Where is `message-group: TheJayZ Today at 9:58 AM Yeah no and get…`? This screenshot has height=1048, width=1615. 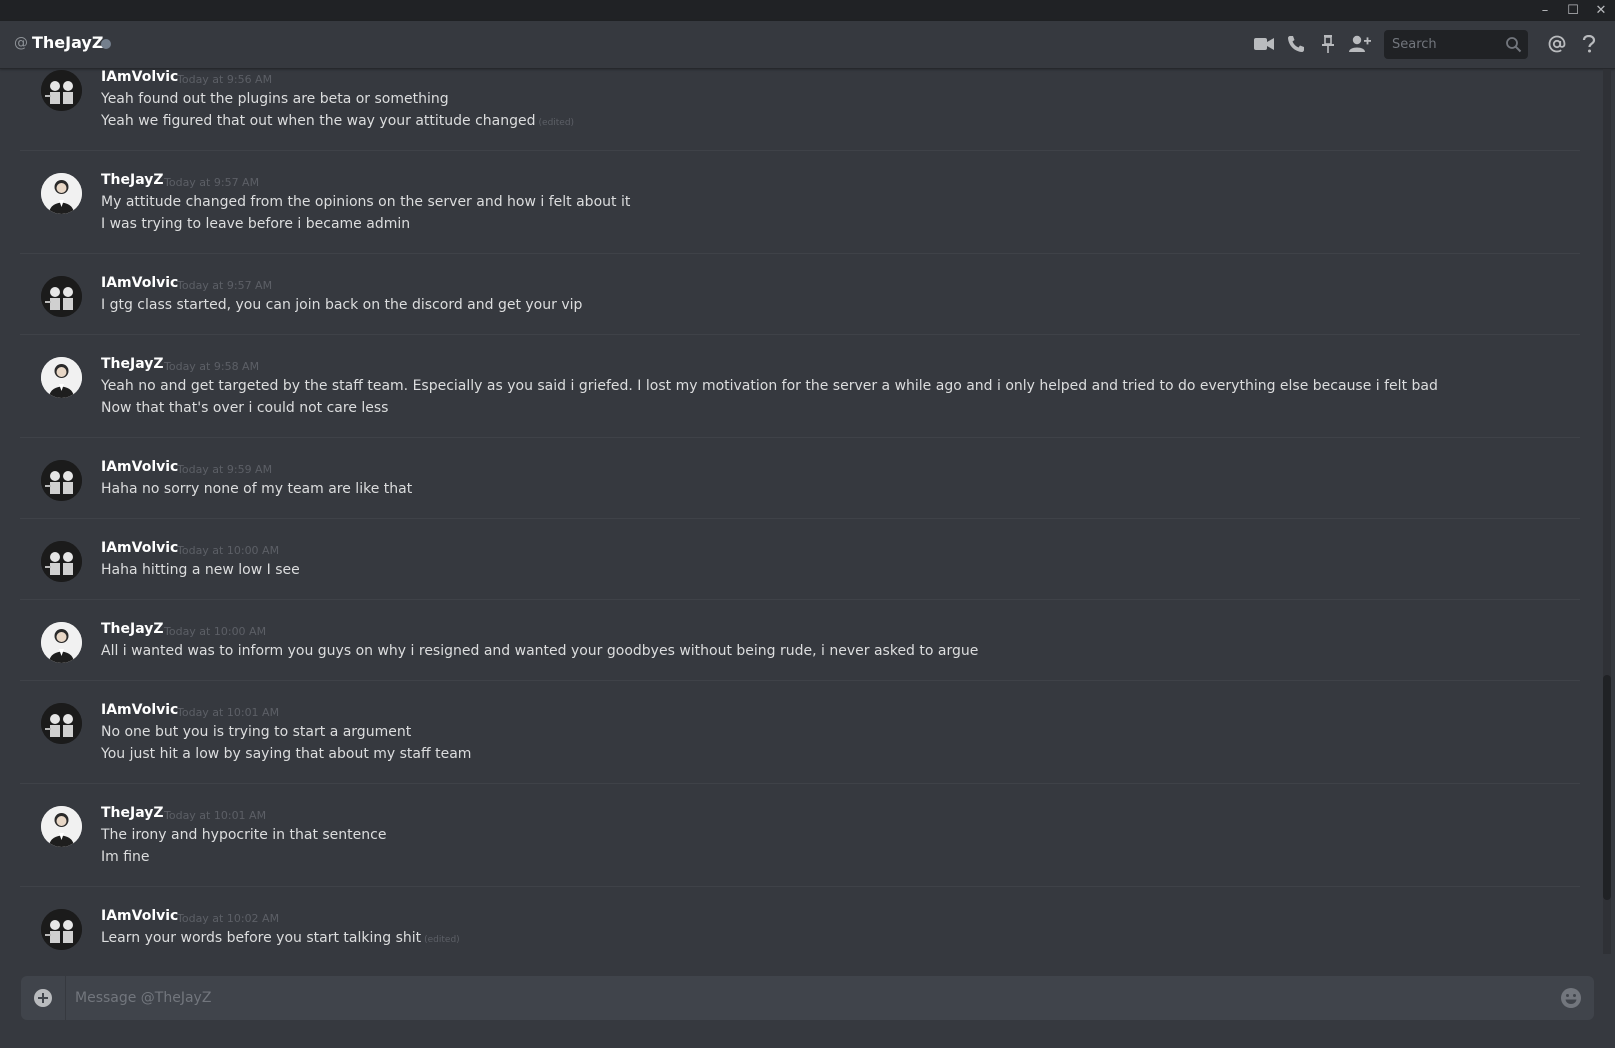
message-group: TheJayZ Today at 9:58 AM Yeah no and get… is located at coordinates (810, 396).